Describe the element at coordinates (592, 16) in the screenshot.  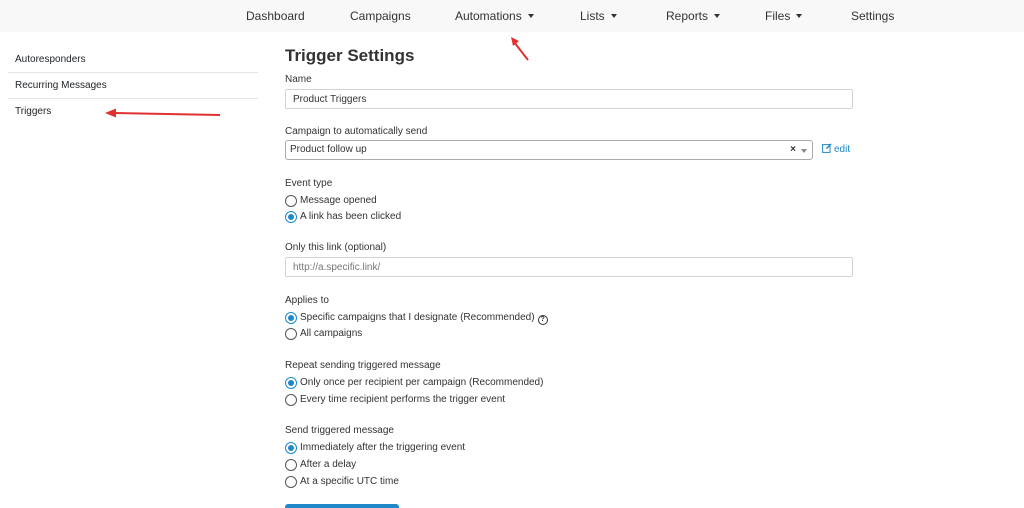
I see `nav-lists-label: Lists` at that location.